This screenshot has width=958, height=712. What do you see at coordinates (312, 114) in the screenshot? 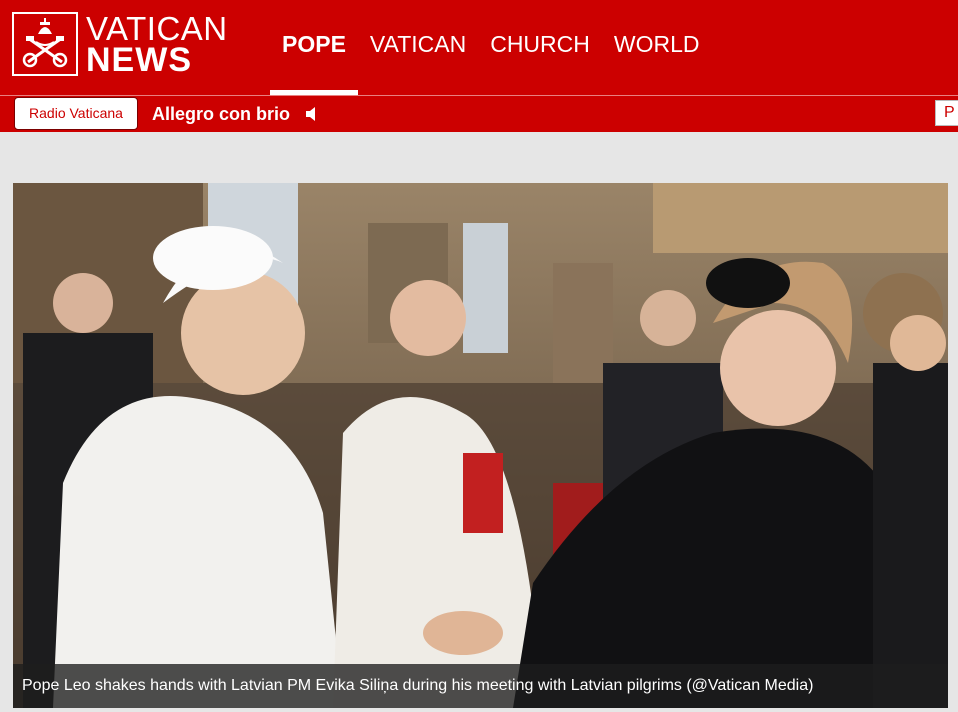
I see `speaker-icon` at bounding box center [312, 114].